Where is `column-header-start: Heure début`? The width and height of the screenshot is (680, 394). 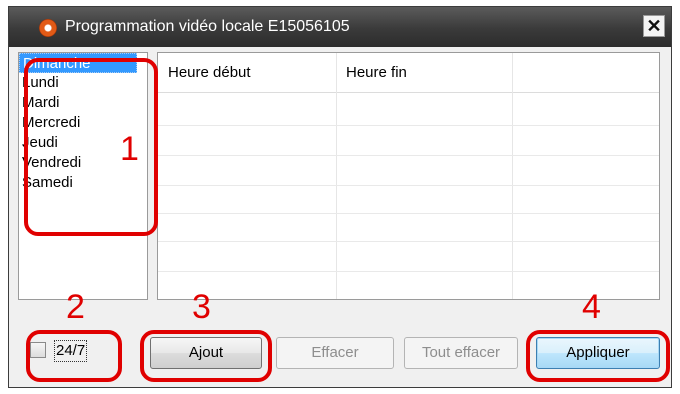 column-header-start: Heure début is located at coordinates (247, 73).